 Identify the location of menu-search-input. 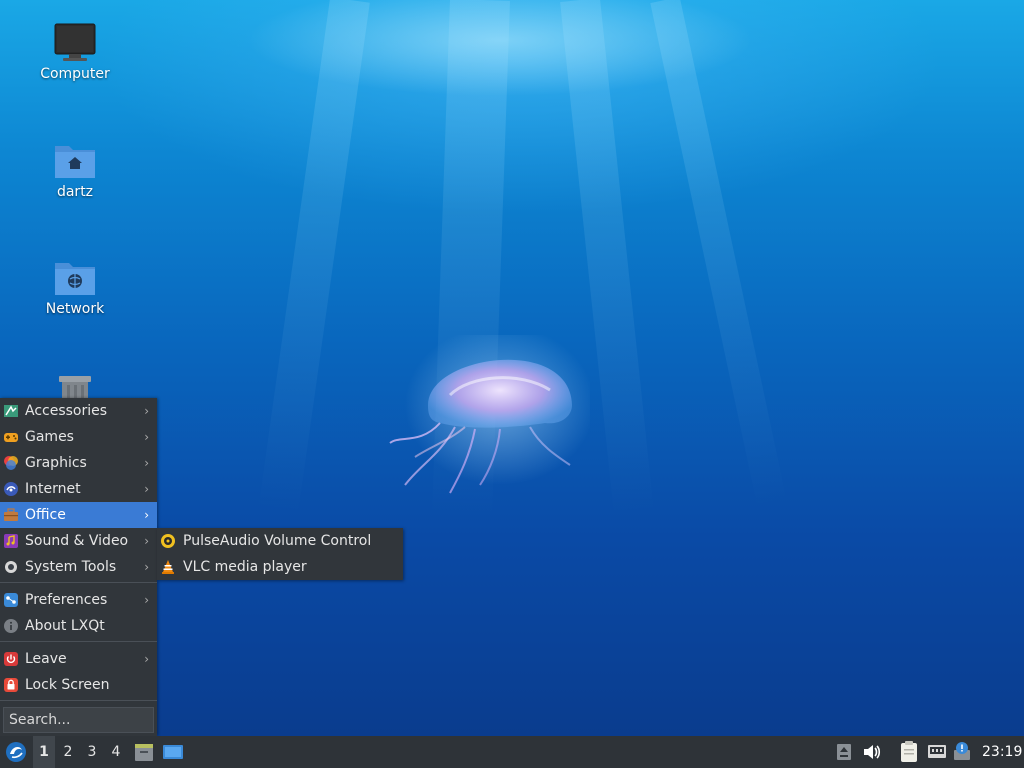
(78, 720).